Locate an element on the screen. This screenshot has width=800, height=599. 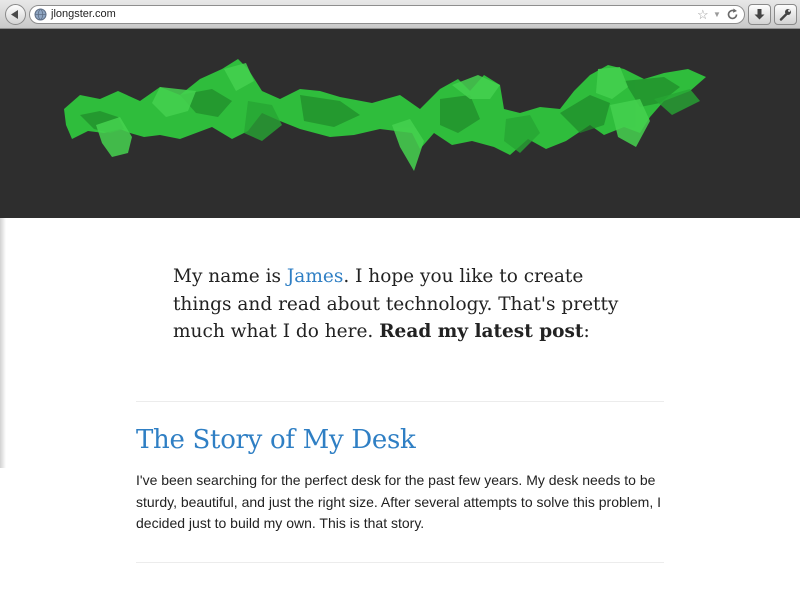
browser-toolbar: jlongster.com ☆ ▼ is located at coordinates (400, 14).